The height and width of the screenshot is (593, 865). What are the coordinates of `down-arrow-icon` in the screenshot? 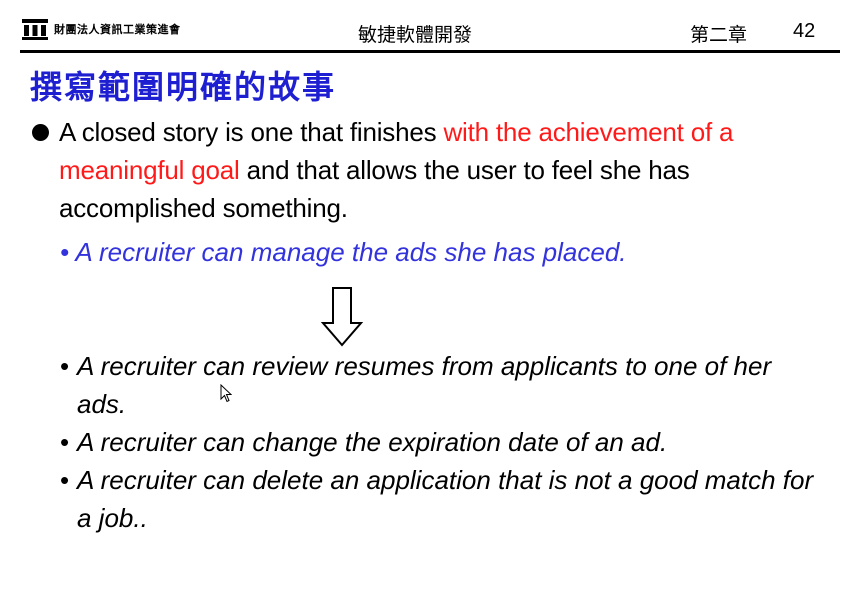 It's located at (342, 317).